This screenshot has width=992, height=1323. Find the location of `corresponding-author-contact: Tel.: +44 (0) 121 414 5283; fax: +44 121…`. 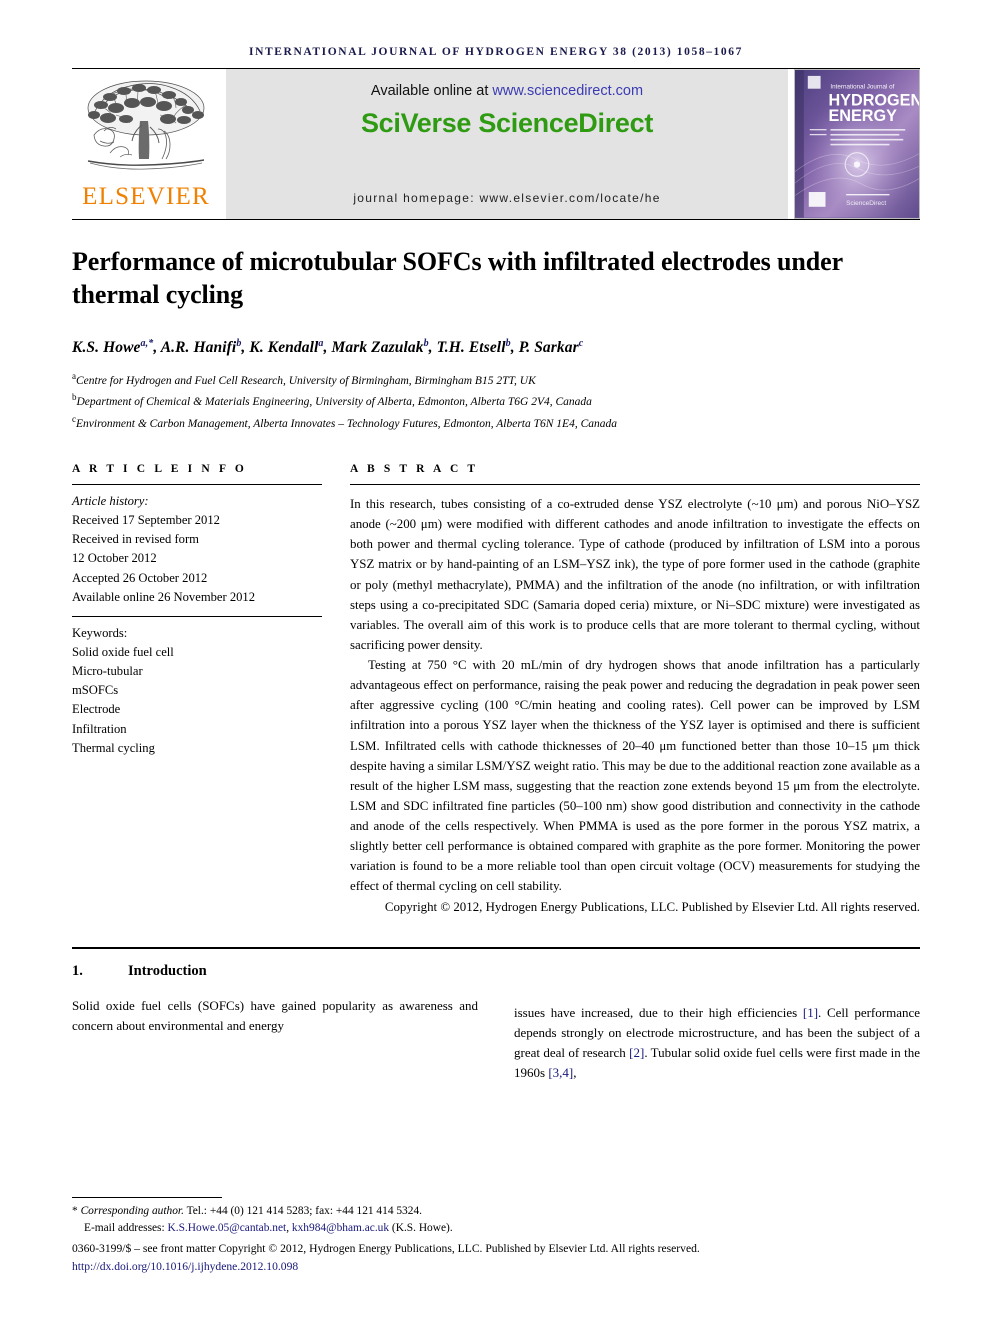

corresponding-author-contact: Tel.: +44 (0) 121 414 5283; fax: +44 121… is located at coordinates (302, 1211).